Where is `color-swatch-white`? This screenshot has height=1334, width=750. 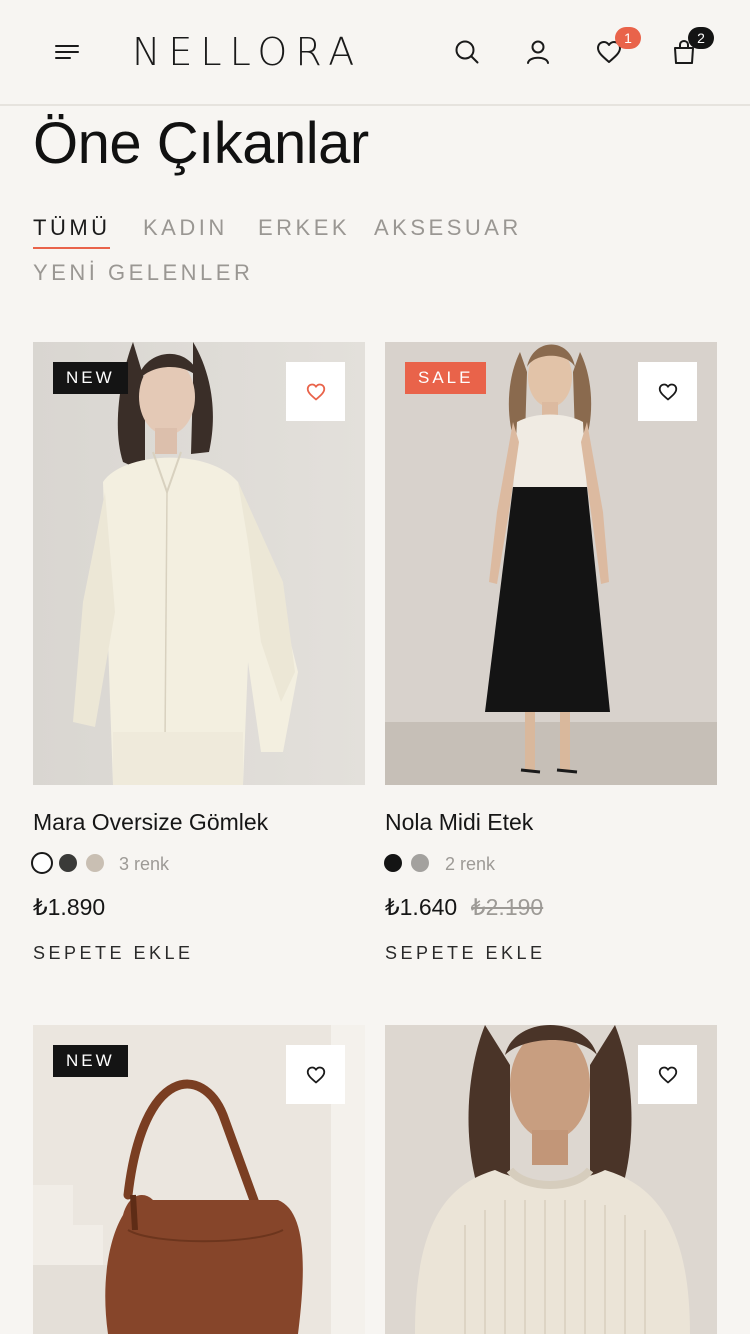
color-swatch-white is located at coordinates (42, 863).